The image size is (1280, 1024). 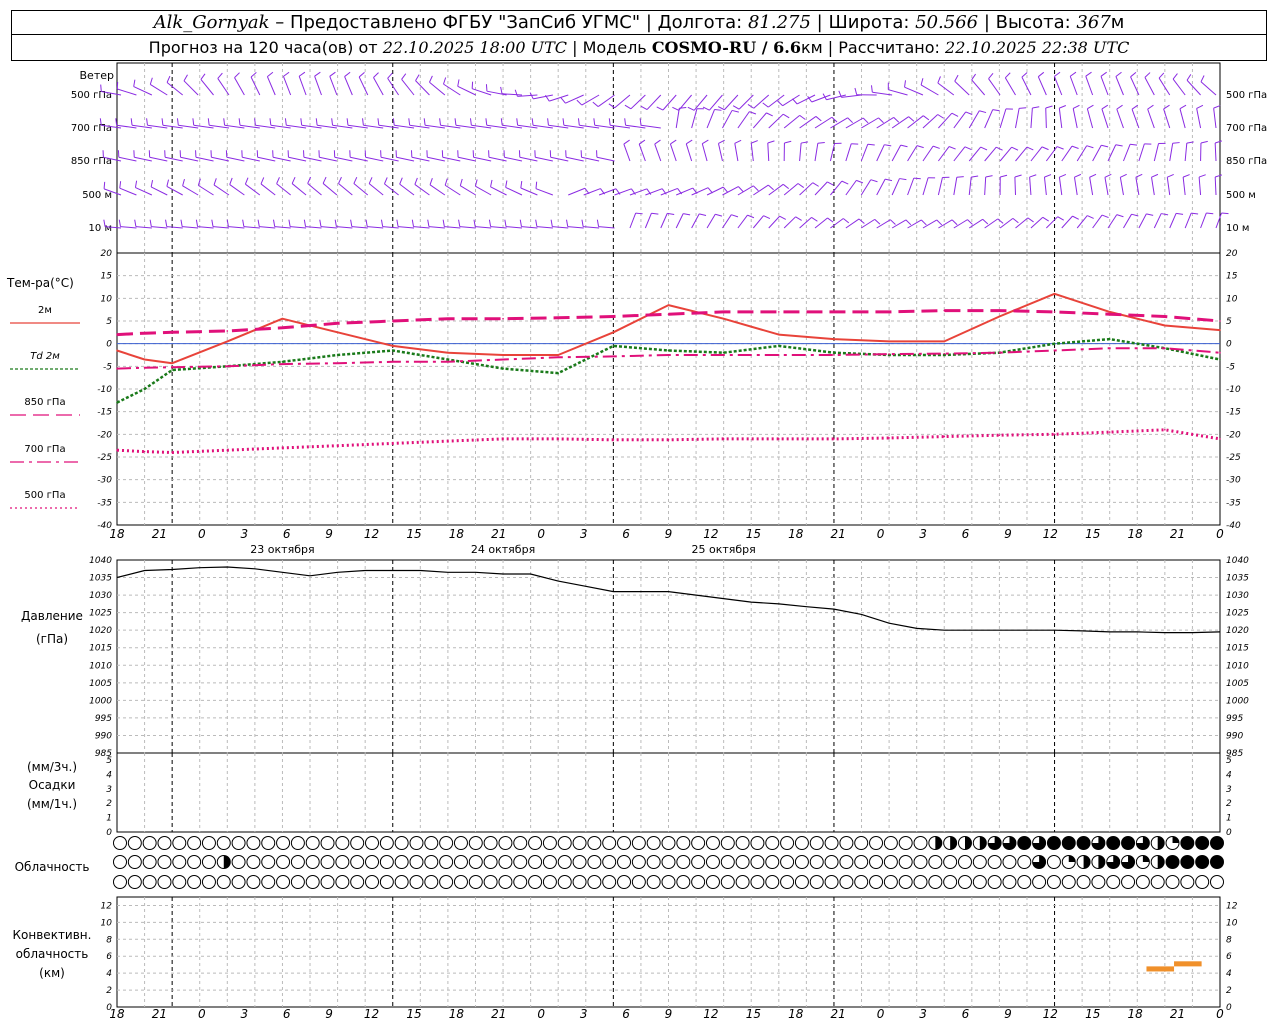 I want to click on conv-label-2: облачность, so click(x=52, y=954).